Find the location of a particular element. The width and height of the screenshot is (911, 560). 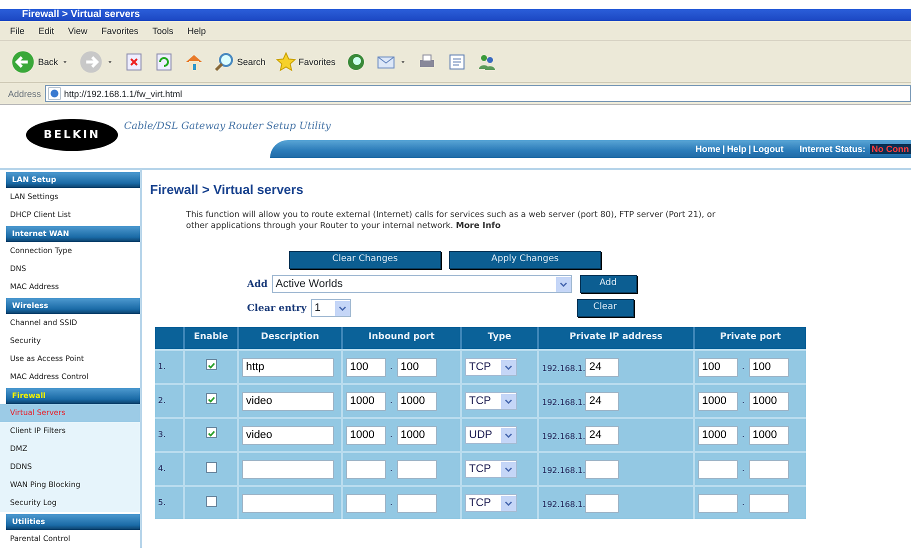

clear-button: Clear is located at coordinates (605, 308).